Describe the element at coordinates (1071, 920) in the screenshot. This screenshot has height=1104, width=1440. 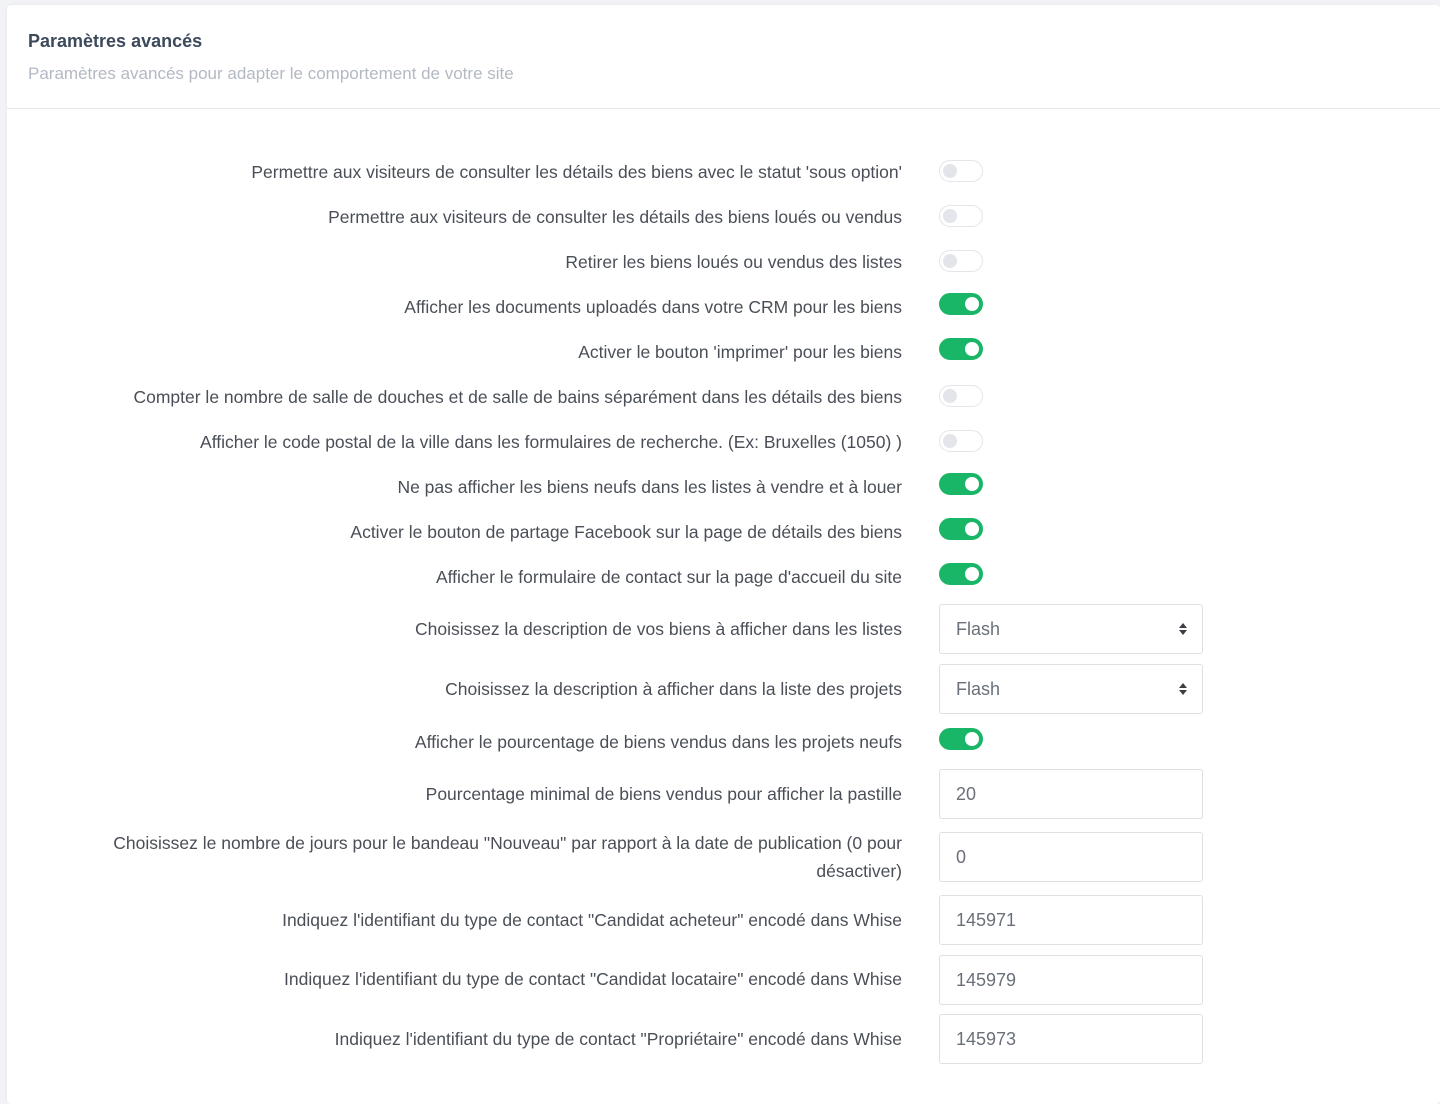
I see `candidat-acheteur-input: 145971` at that location.